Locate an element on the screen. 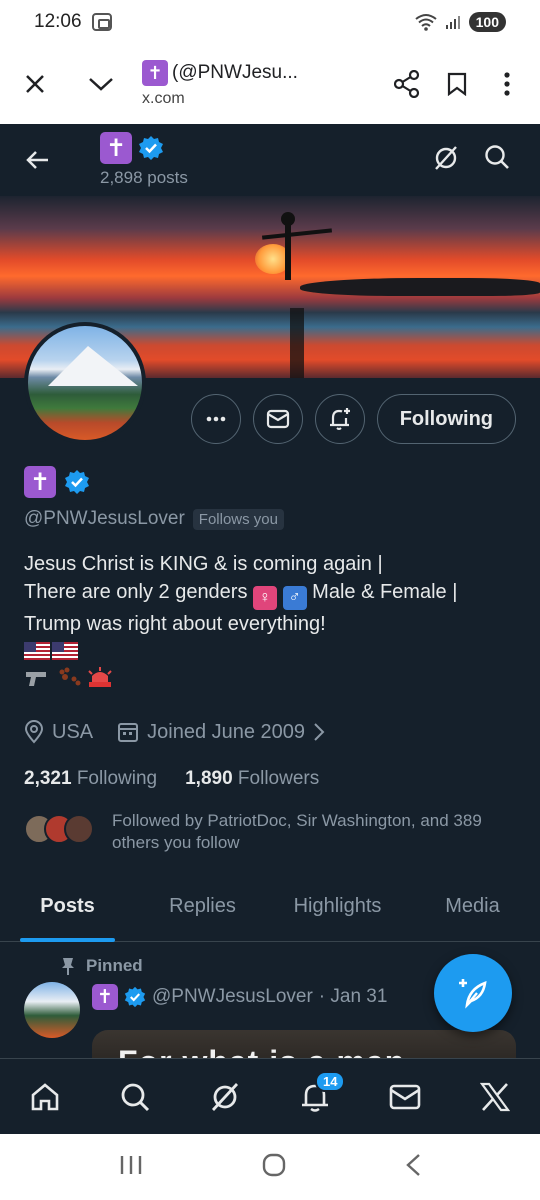 This screenshot has width=540, height=1200. search-button is located at coordinates (497, 160).